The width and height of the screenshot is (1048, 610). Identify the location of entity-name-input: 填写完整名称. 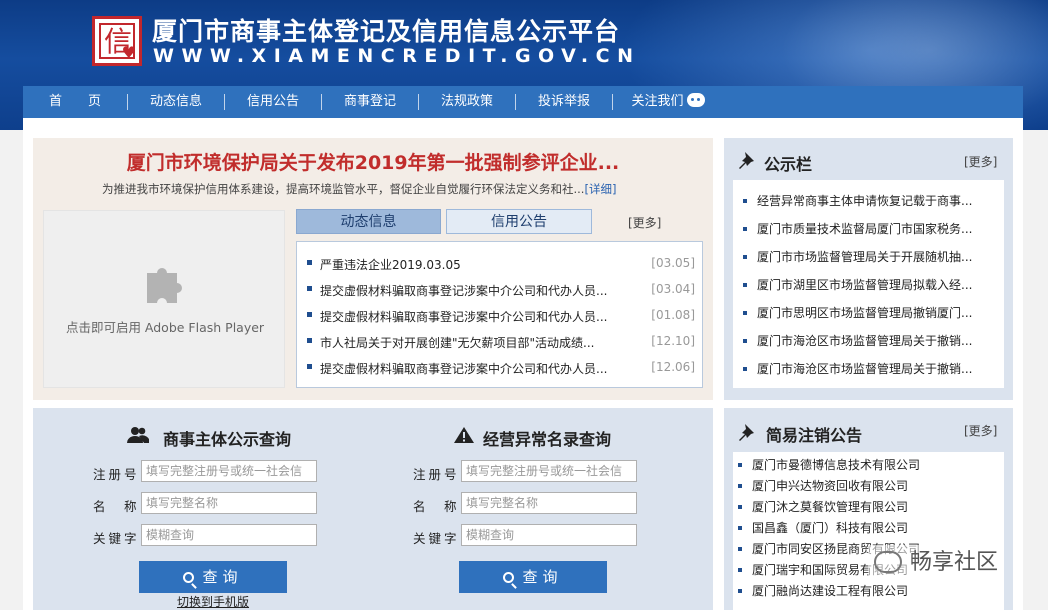
(229, 503).